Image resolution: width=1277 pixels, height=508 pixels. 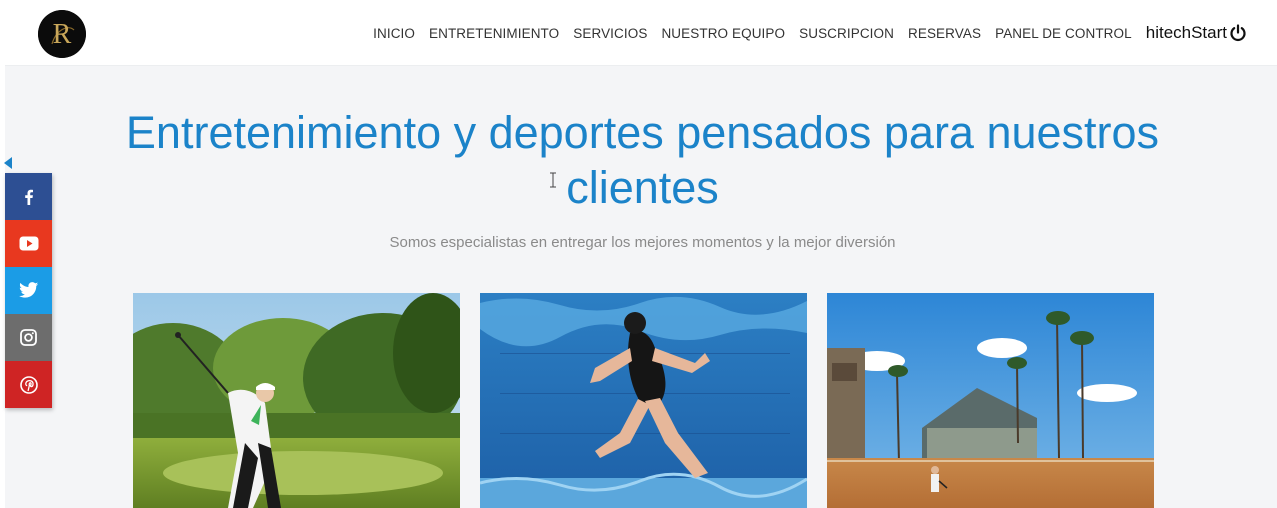 I want to click on youtube-icon, so click(x=28, y=243).